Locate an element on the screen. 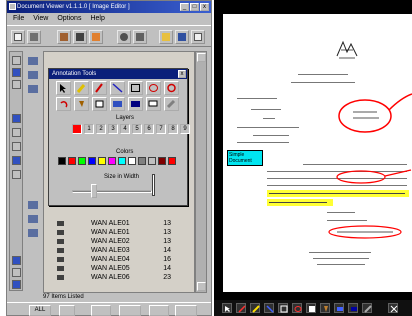 This screenshot has width=412, height=316. page-button is located at coordinates (67, 310).